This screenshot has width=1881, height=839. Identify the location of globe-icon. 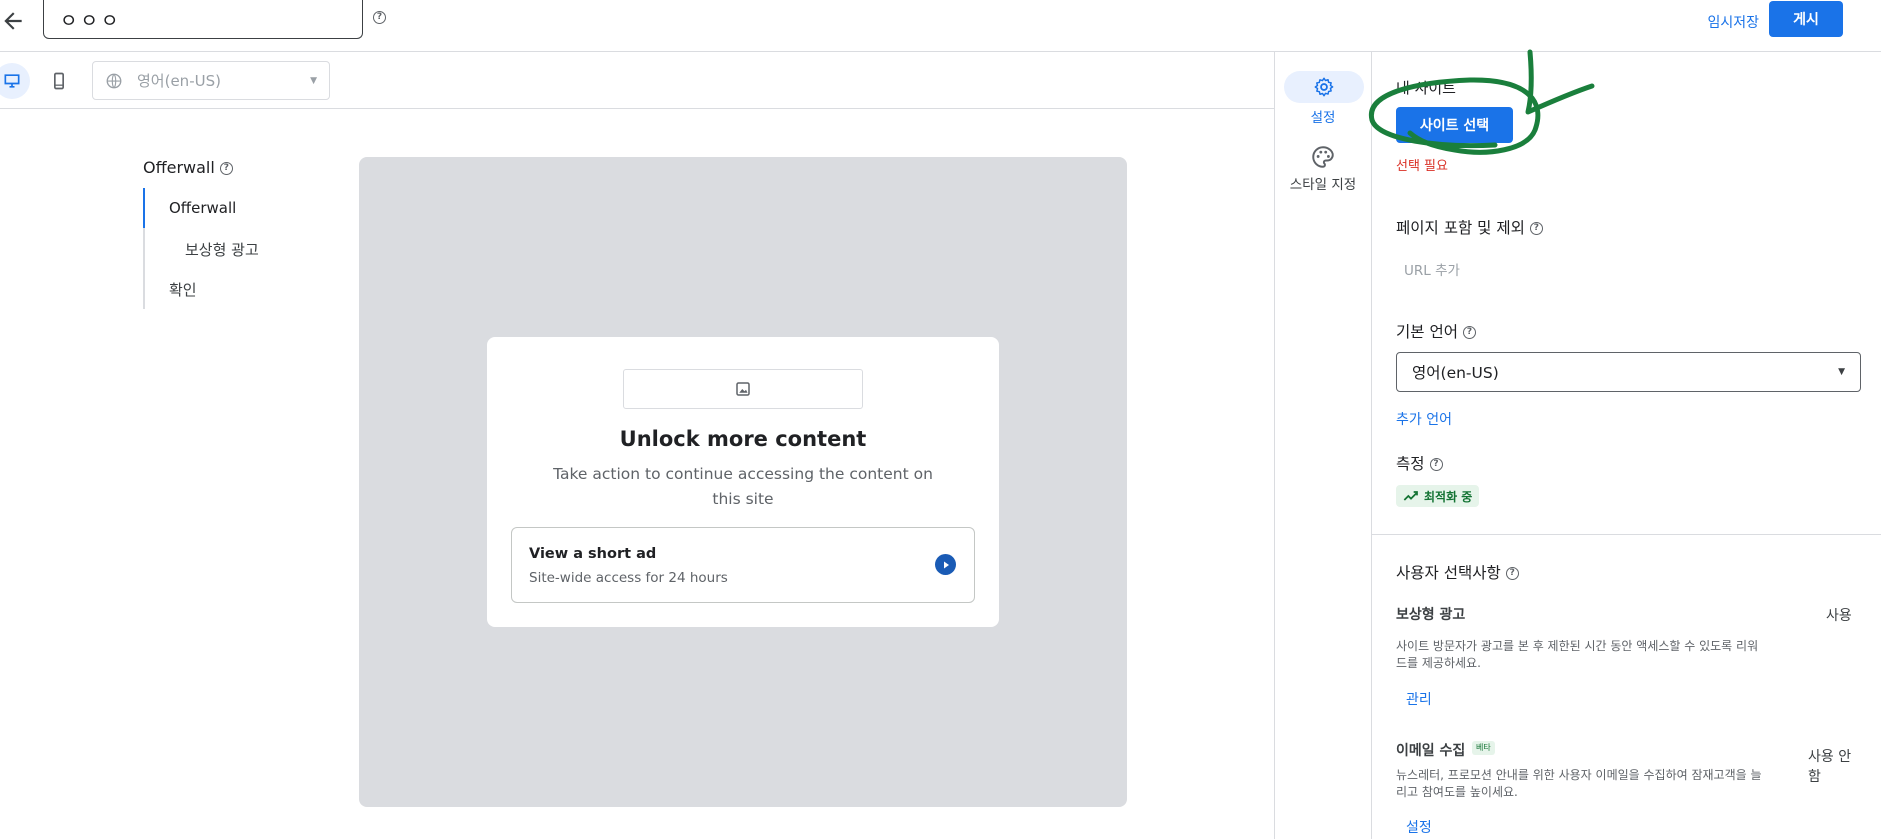
(114, 80).